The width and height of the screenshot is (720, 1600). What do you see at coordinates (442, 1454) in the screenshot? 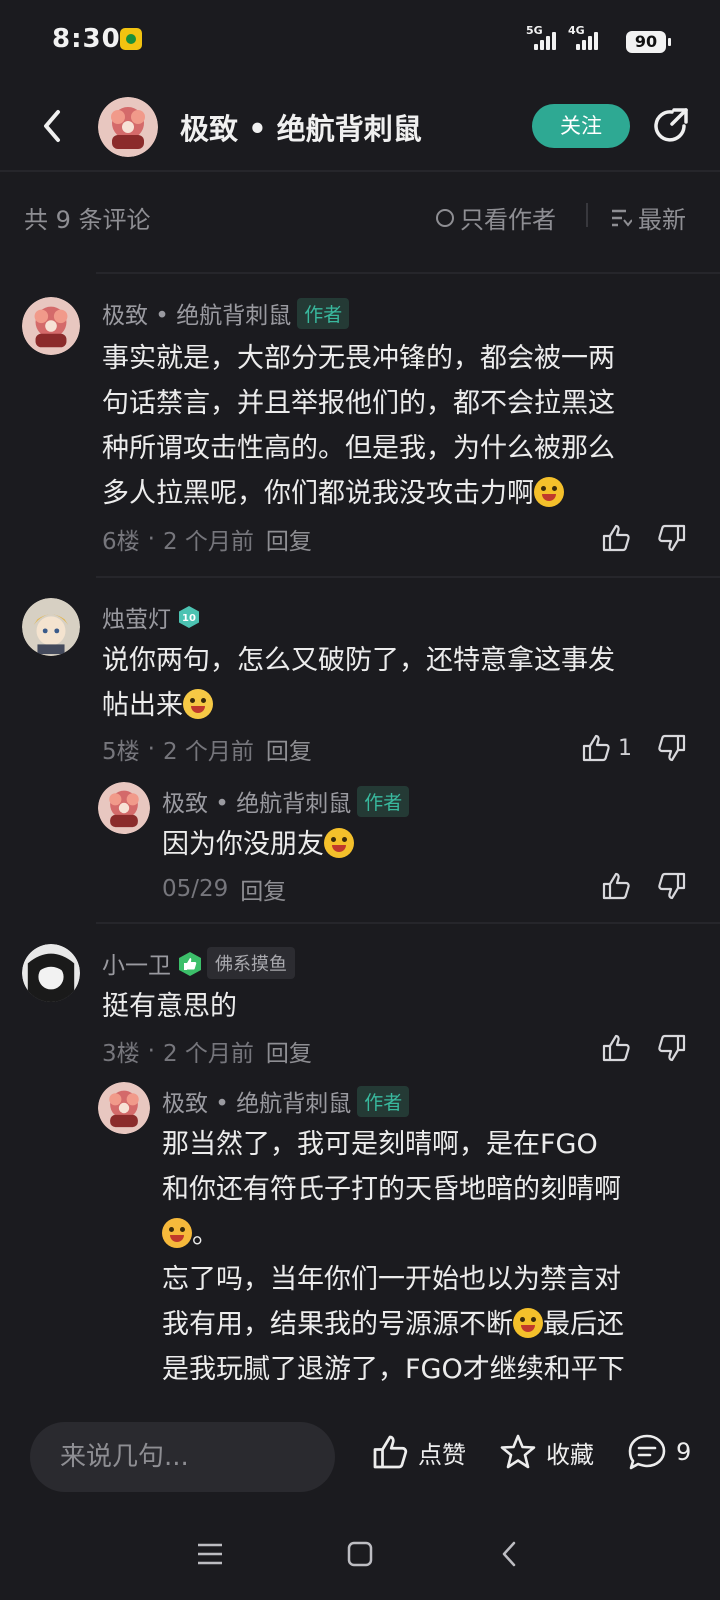
I see `like-label: 点赞` at bounding box center [442, 1454].